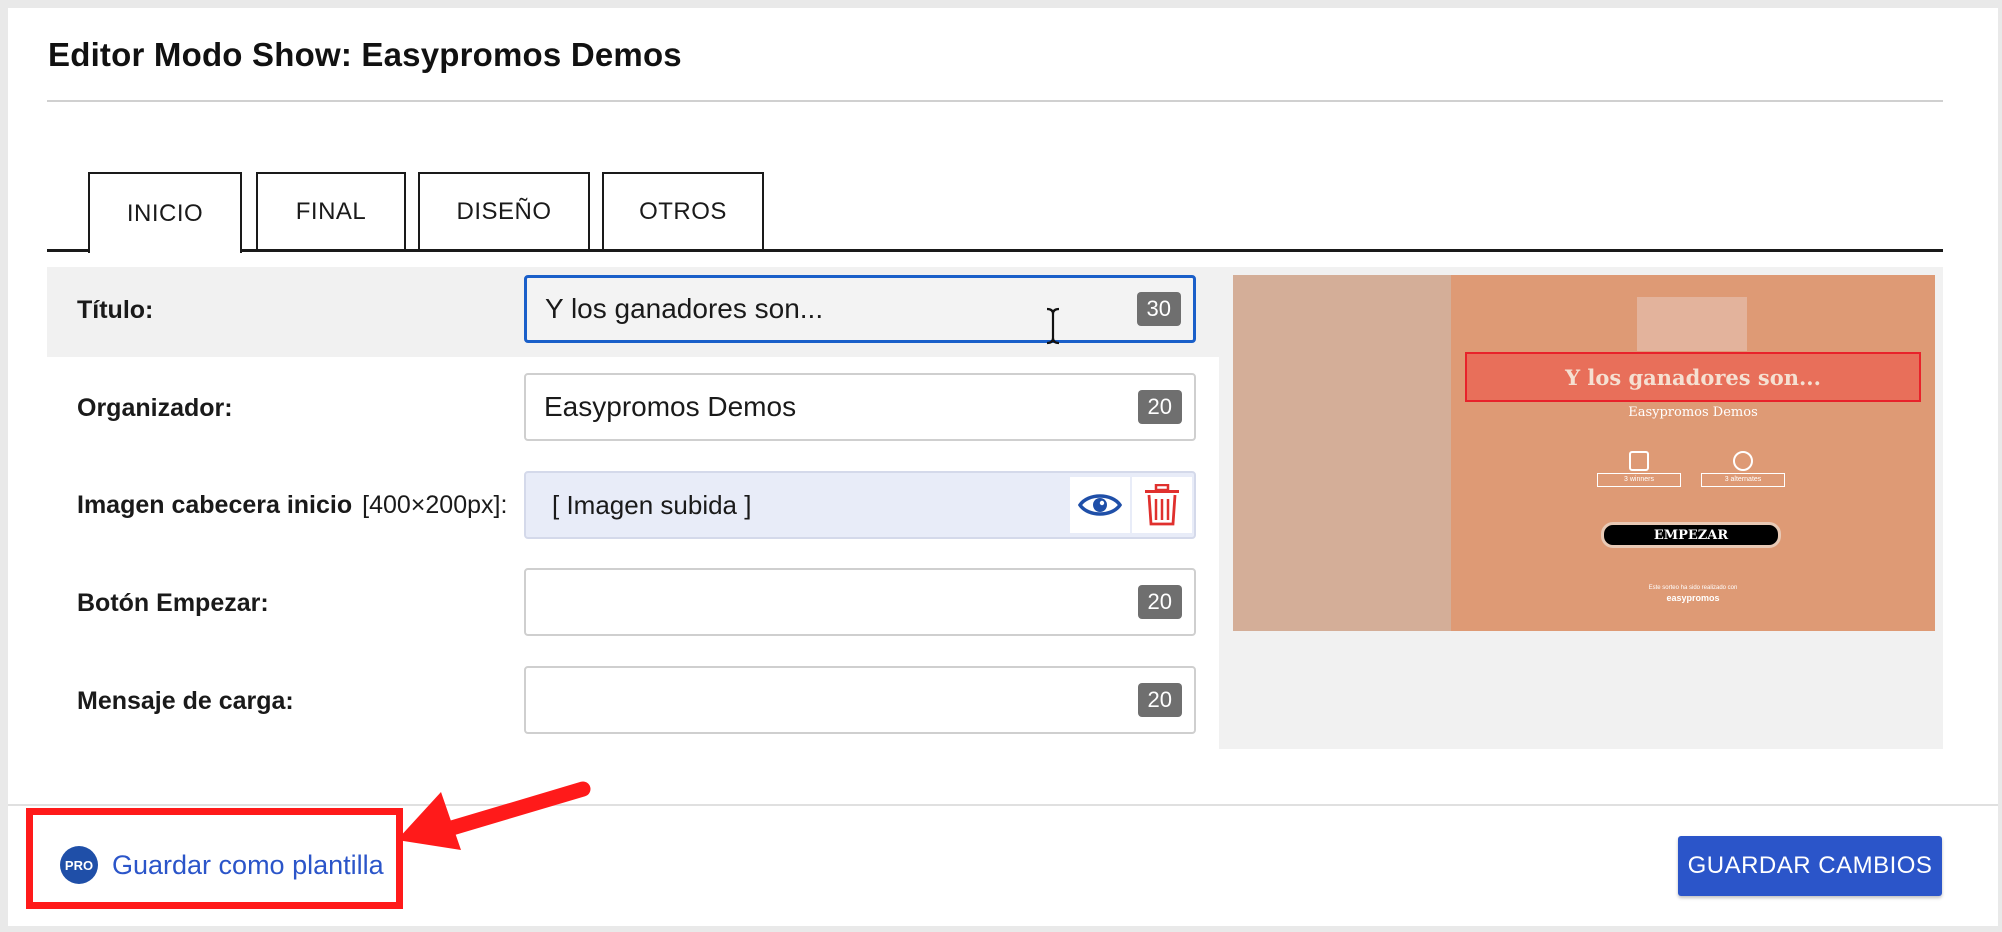 This screenshot has width=2002, height=932. Describe the element at coordinates (995, 250) in the screenshot. I see `tabs-underline` at that location.